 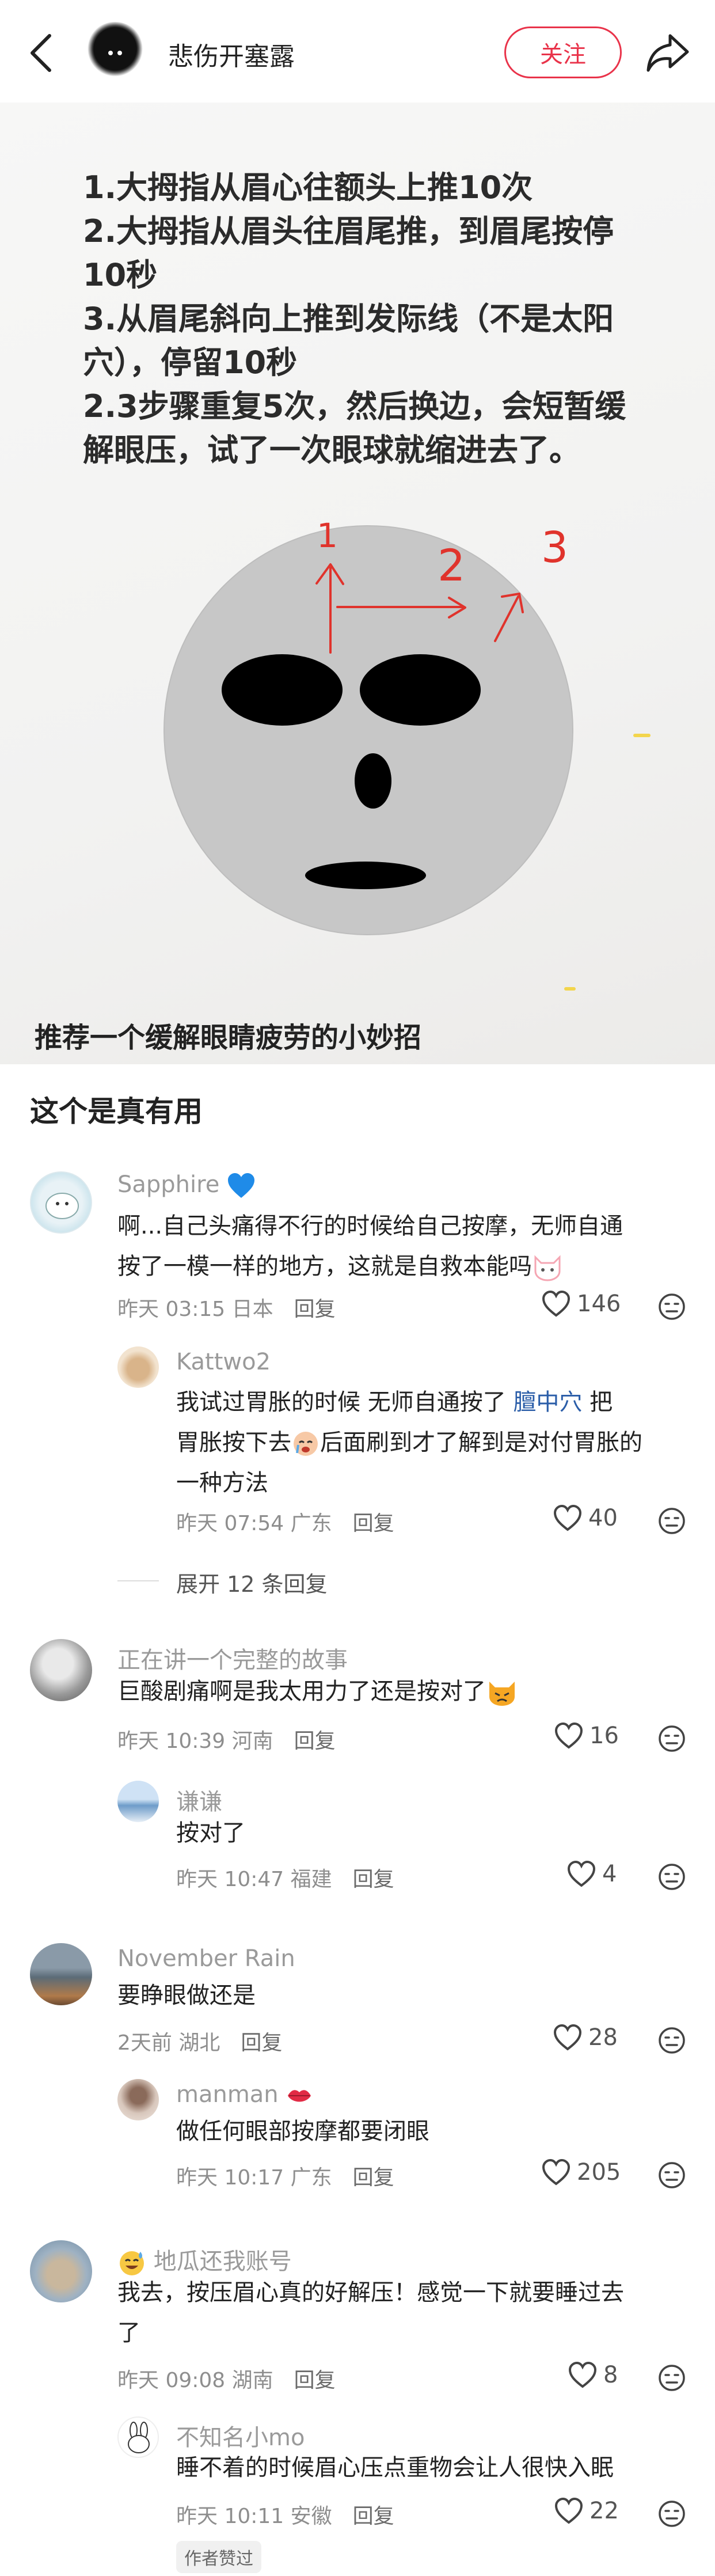 What do you see at coordinates (421, 690) in the screenshot?
I see `right-eye` at bounding box center [421, 690].